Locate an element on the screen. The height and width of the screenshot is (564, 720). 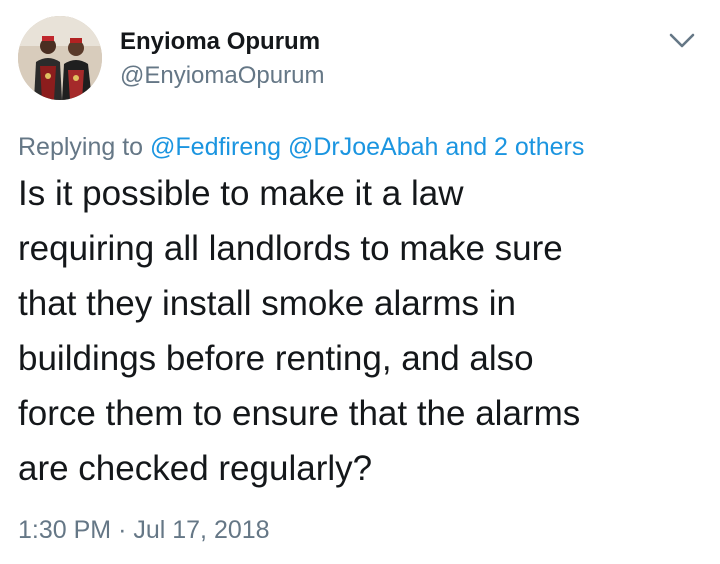
profile-photo-icon is located at coordinates (60, 58).